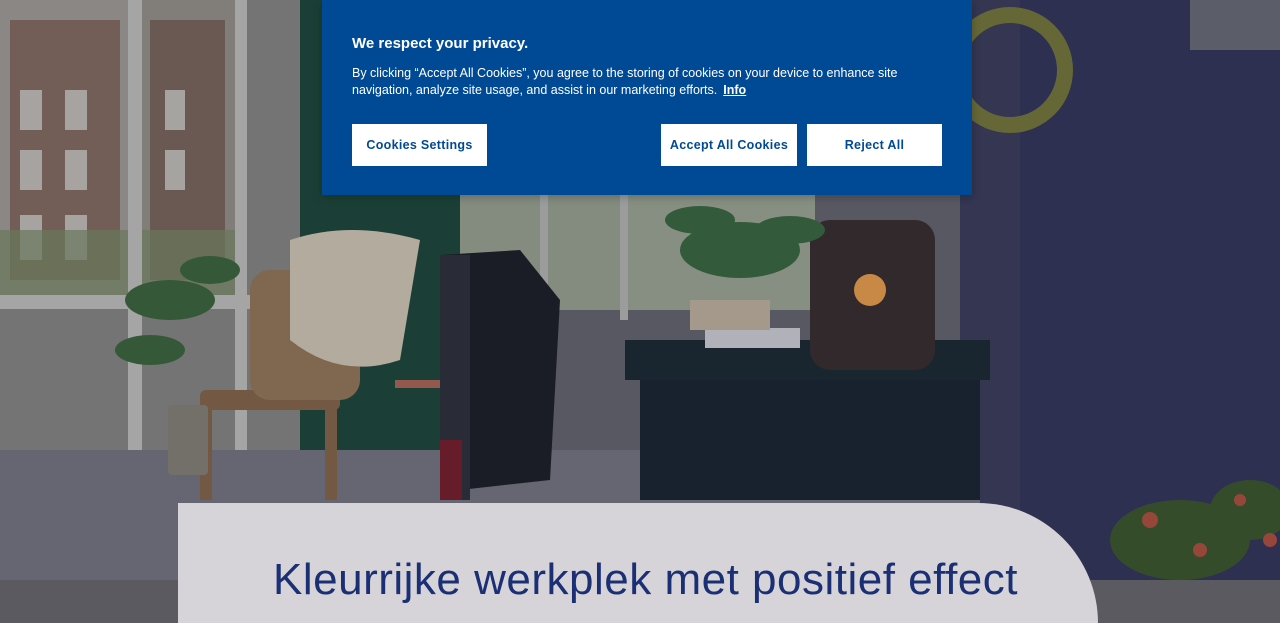  What do you see at coordinates (874, 145) in the screenshot?
I see `reject-all-button: Reject All` at bounding box center [874, 145].